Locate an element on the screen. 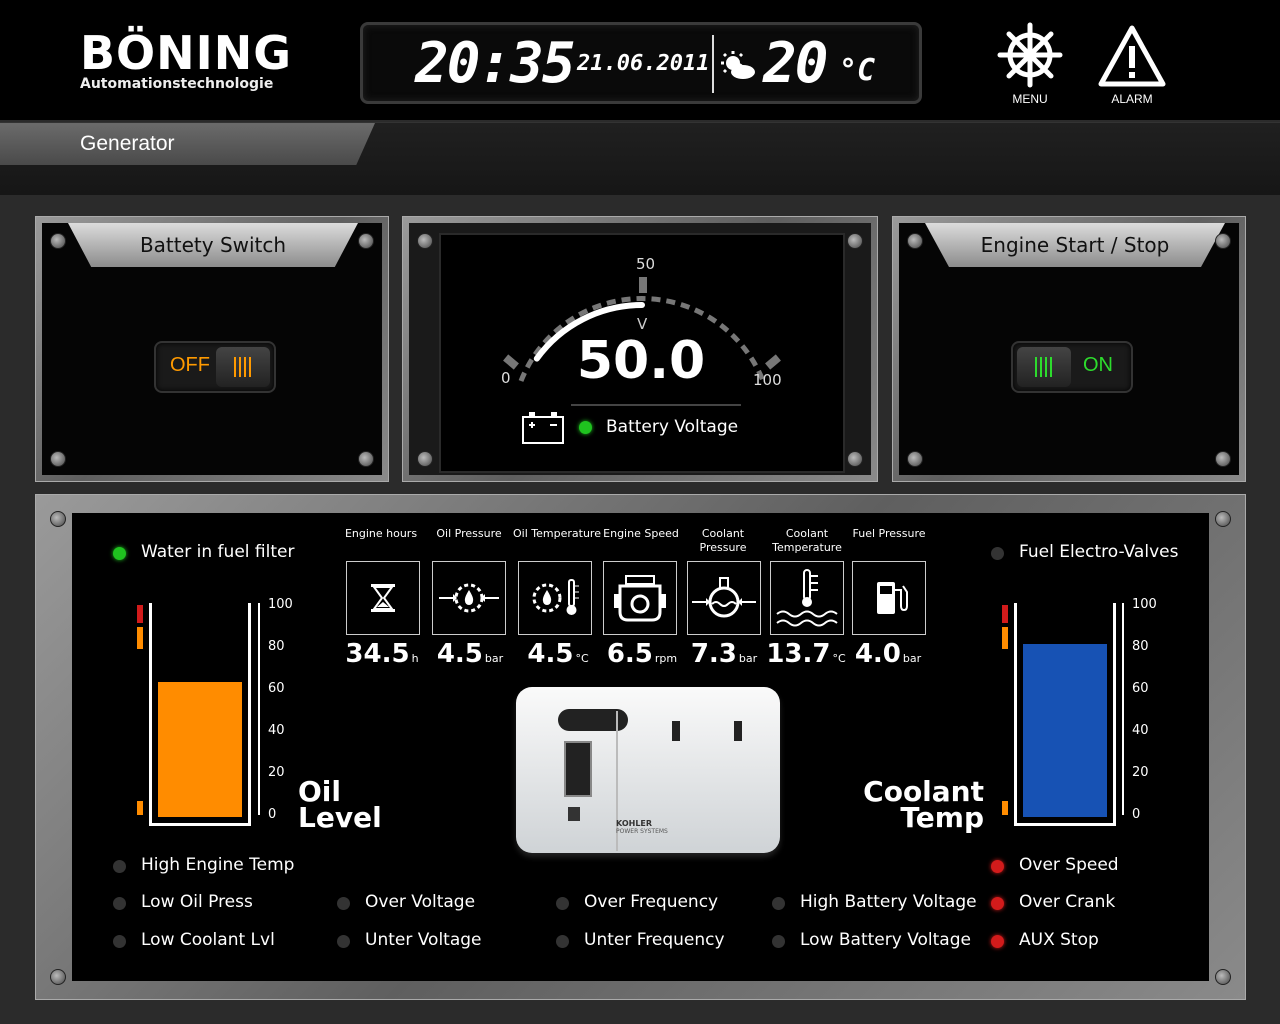 The image size is (1280, 1024). gauge-screen: 50 0 100 V 50.0 Battery Voltage is located at coordinates (642, 353).